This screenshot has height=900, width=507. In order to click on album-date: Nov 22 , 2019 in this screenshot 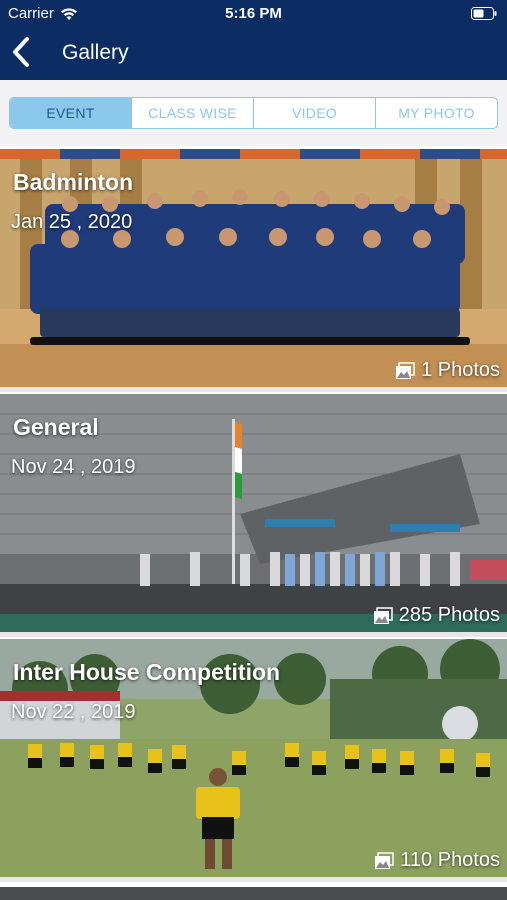, I will do `click(73, 712)`.